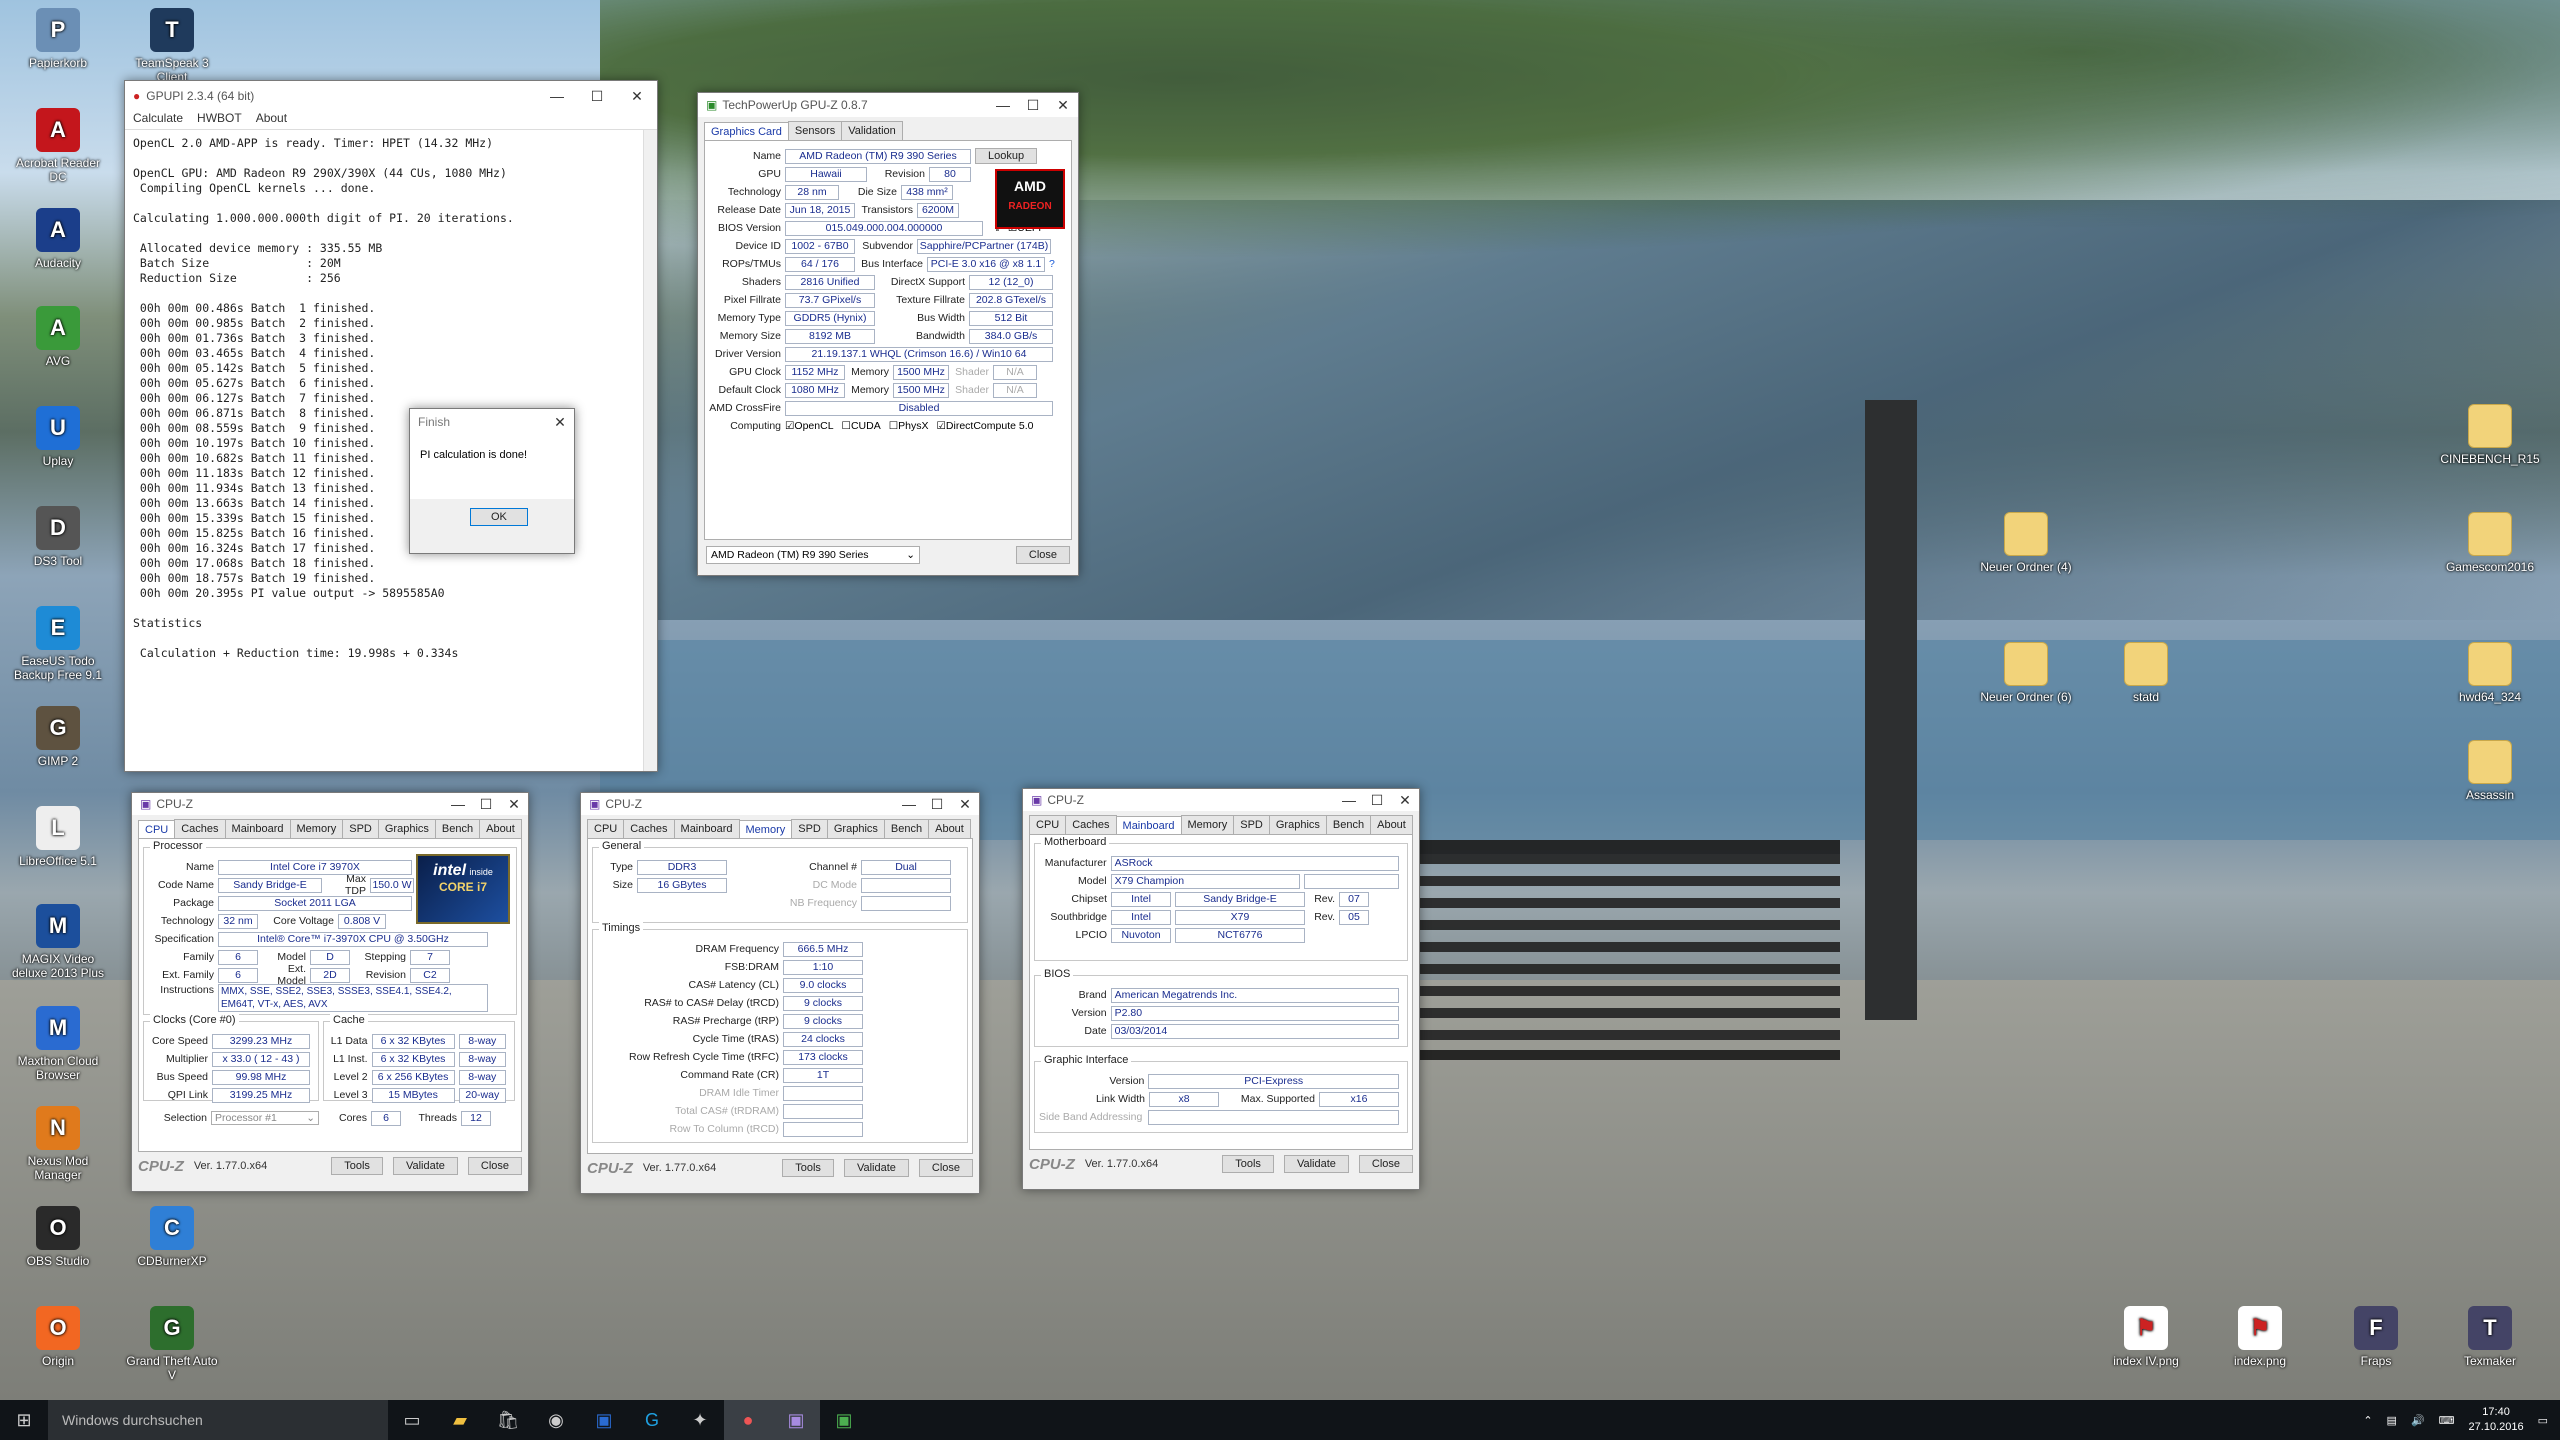  Describe the element at coordinates (391, 96) in the screenshot. I see `gpupi-titlebar: ● GPUPI 2.3.4 (64 bit) — ☐ ✕` at that location.